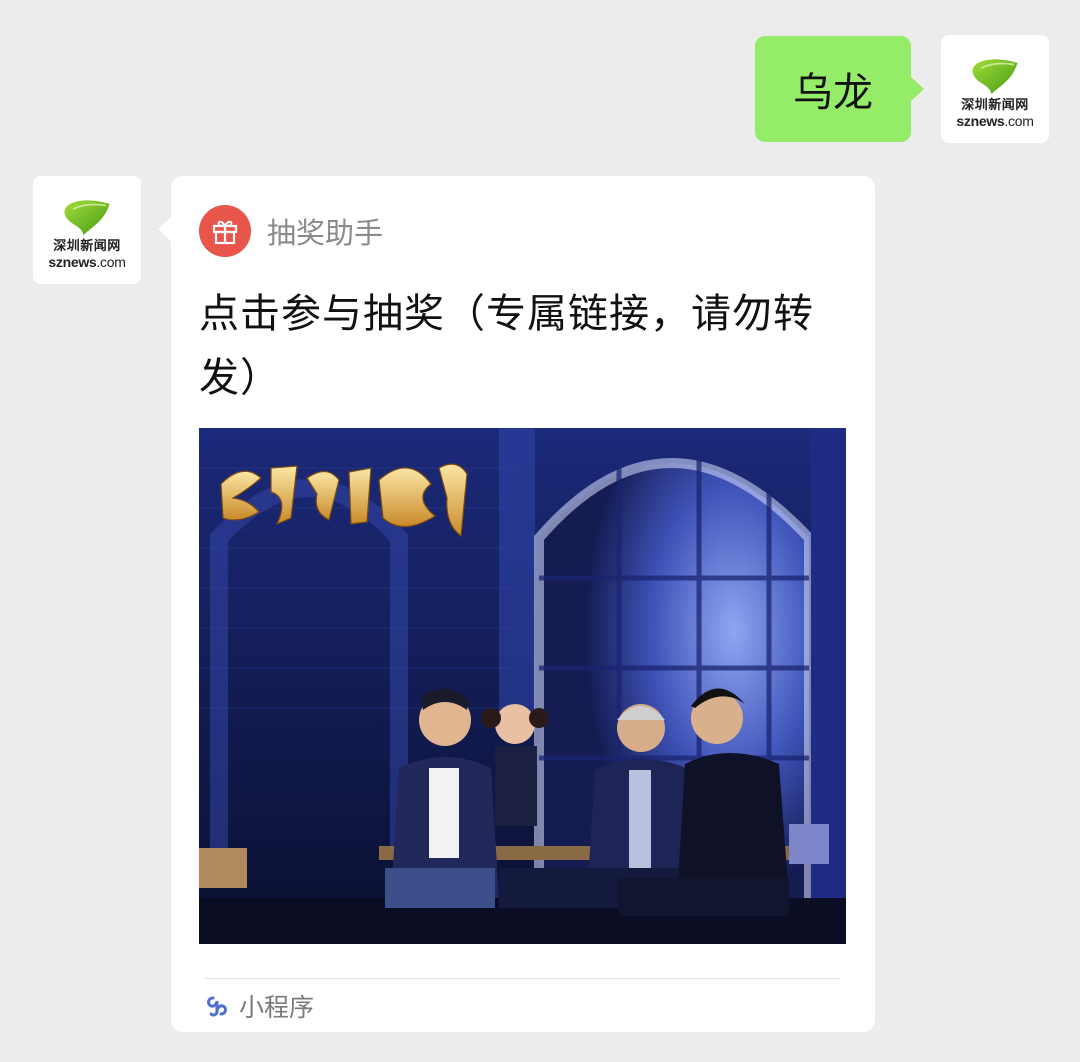  What do you see at coordinates (277, 1007) in the screenshot?
I see `mini-program-label: 小程序` at bounding box center [277, 1007].